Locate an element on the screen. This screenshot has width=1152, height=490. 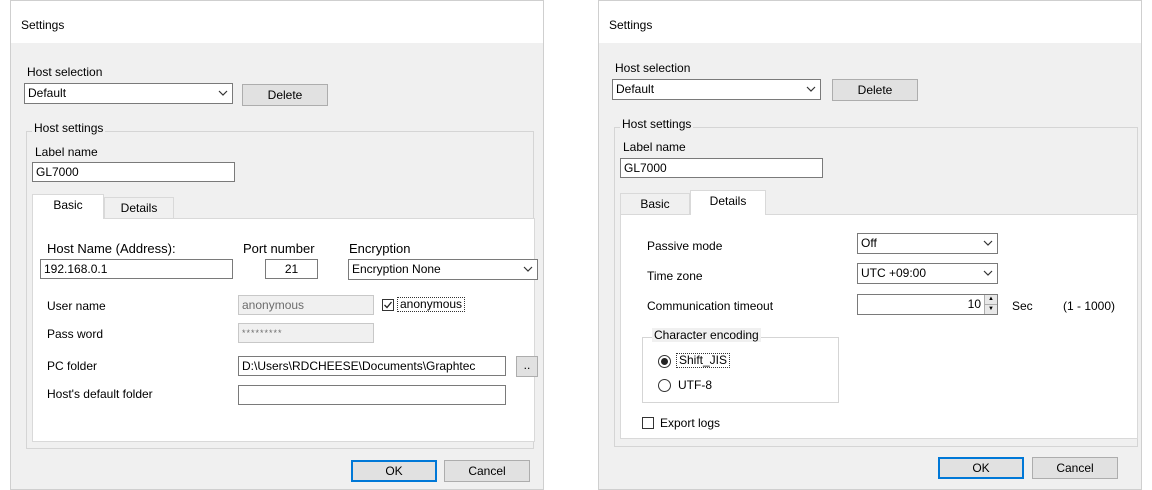
checkmark-icon is located at coordinates (388, 305).